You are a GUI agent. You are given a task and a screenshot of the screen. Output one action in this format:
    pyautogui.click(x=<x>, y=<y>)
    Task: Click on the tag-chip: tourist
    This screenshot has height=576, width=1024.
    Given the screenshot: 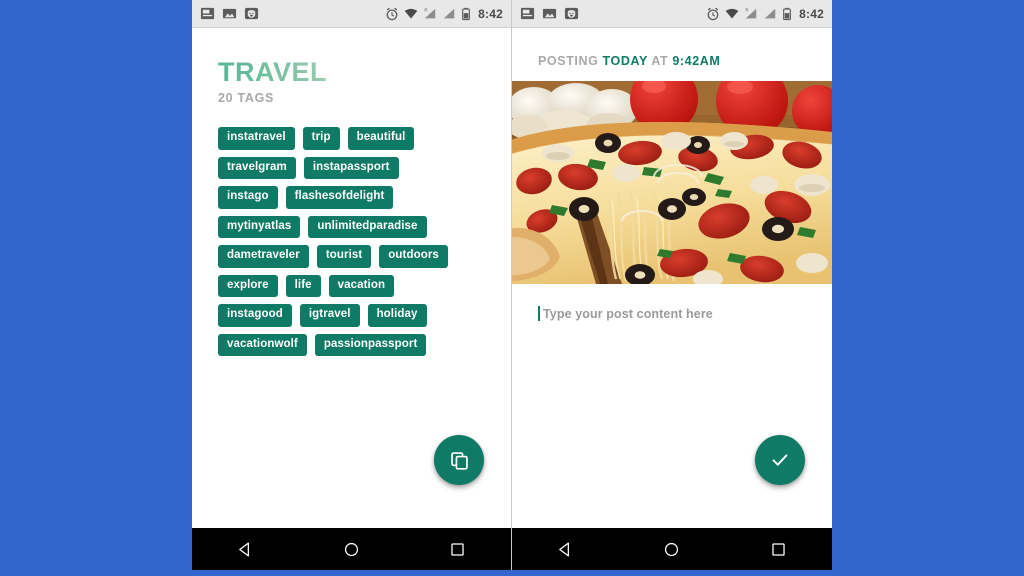 What is the action you would take?
    pyautogui.click(x=344, y=256)
    